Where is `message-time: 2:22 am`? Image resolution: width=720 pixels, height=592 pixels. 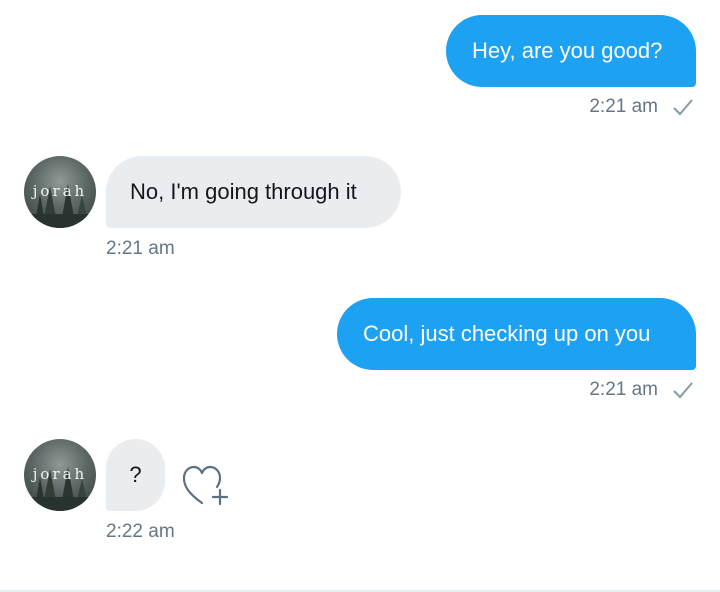 message-time: 2:22 am is located at coordinates (140, 531).